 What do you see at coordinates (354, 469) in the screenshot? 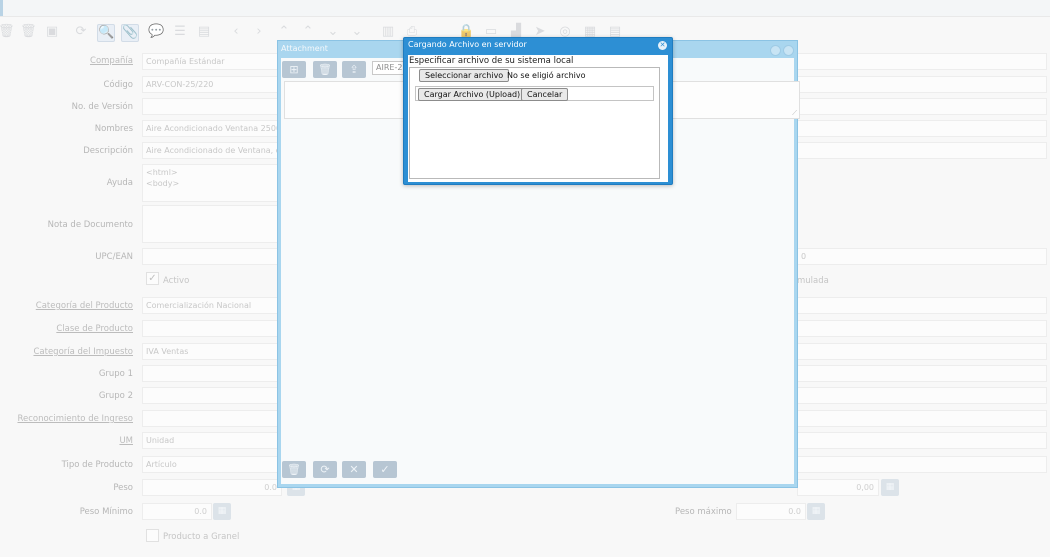
I see `cancel-icon: ✕` at bounding box center [354, 469].